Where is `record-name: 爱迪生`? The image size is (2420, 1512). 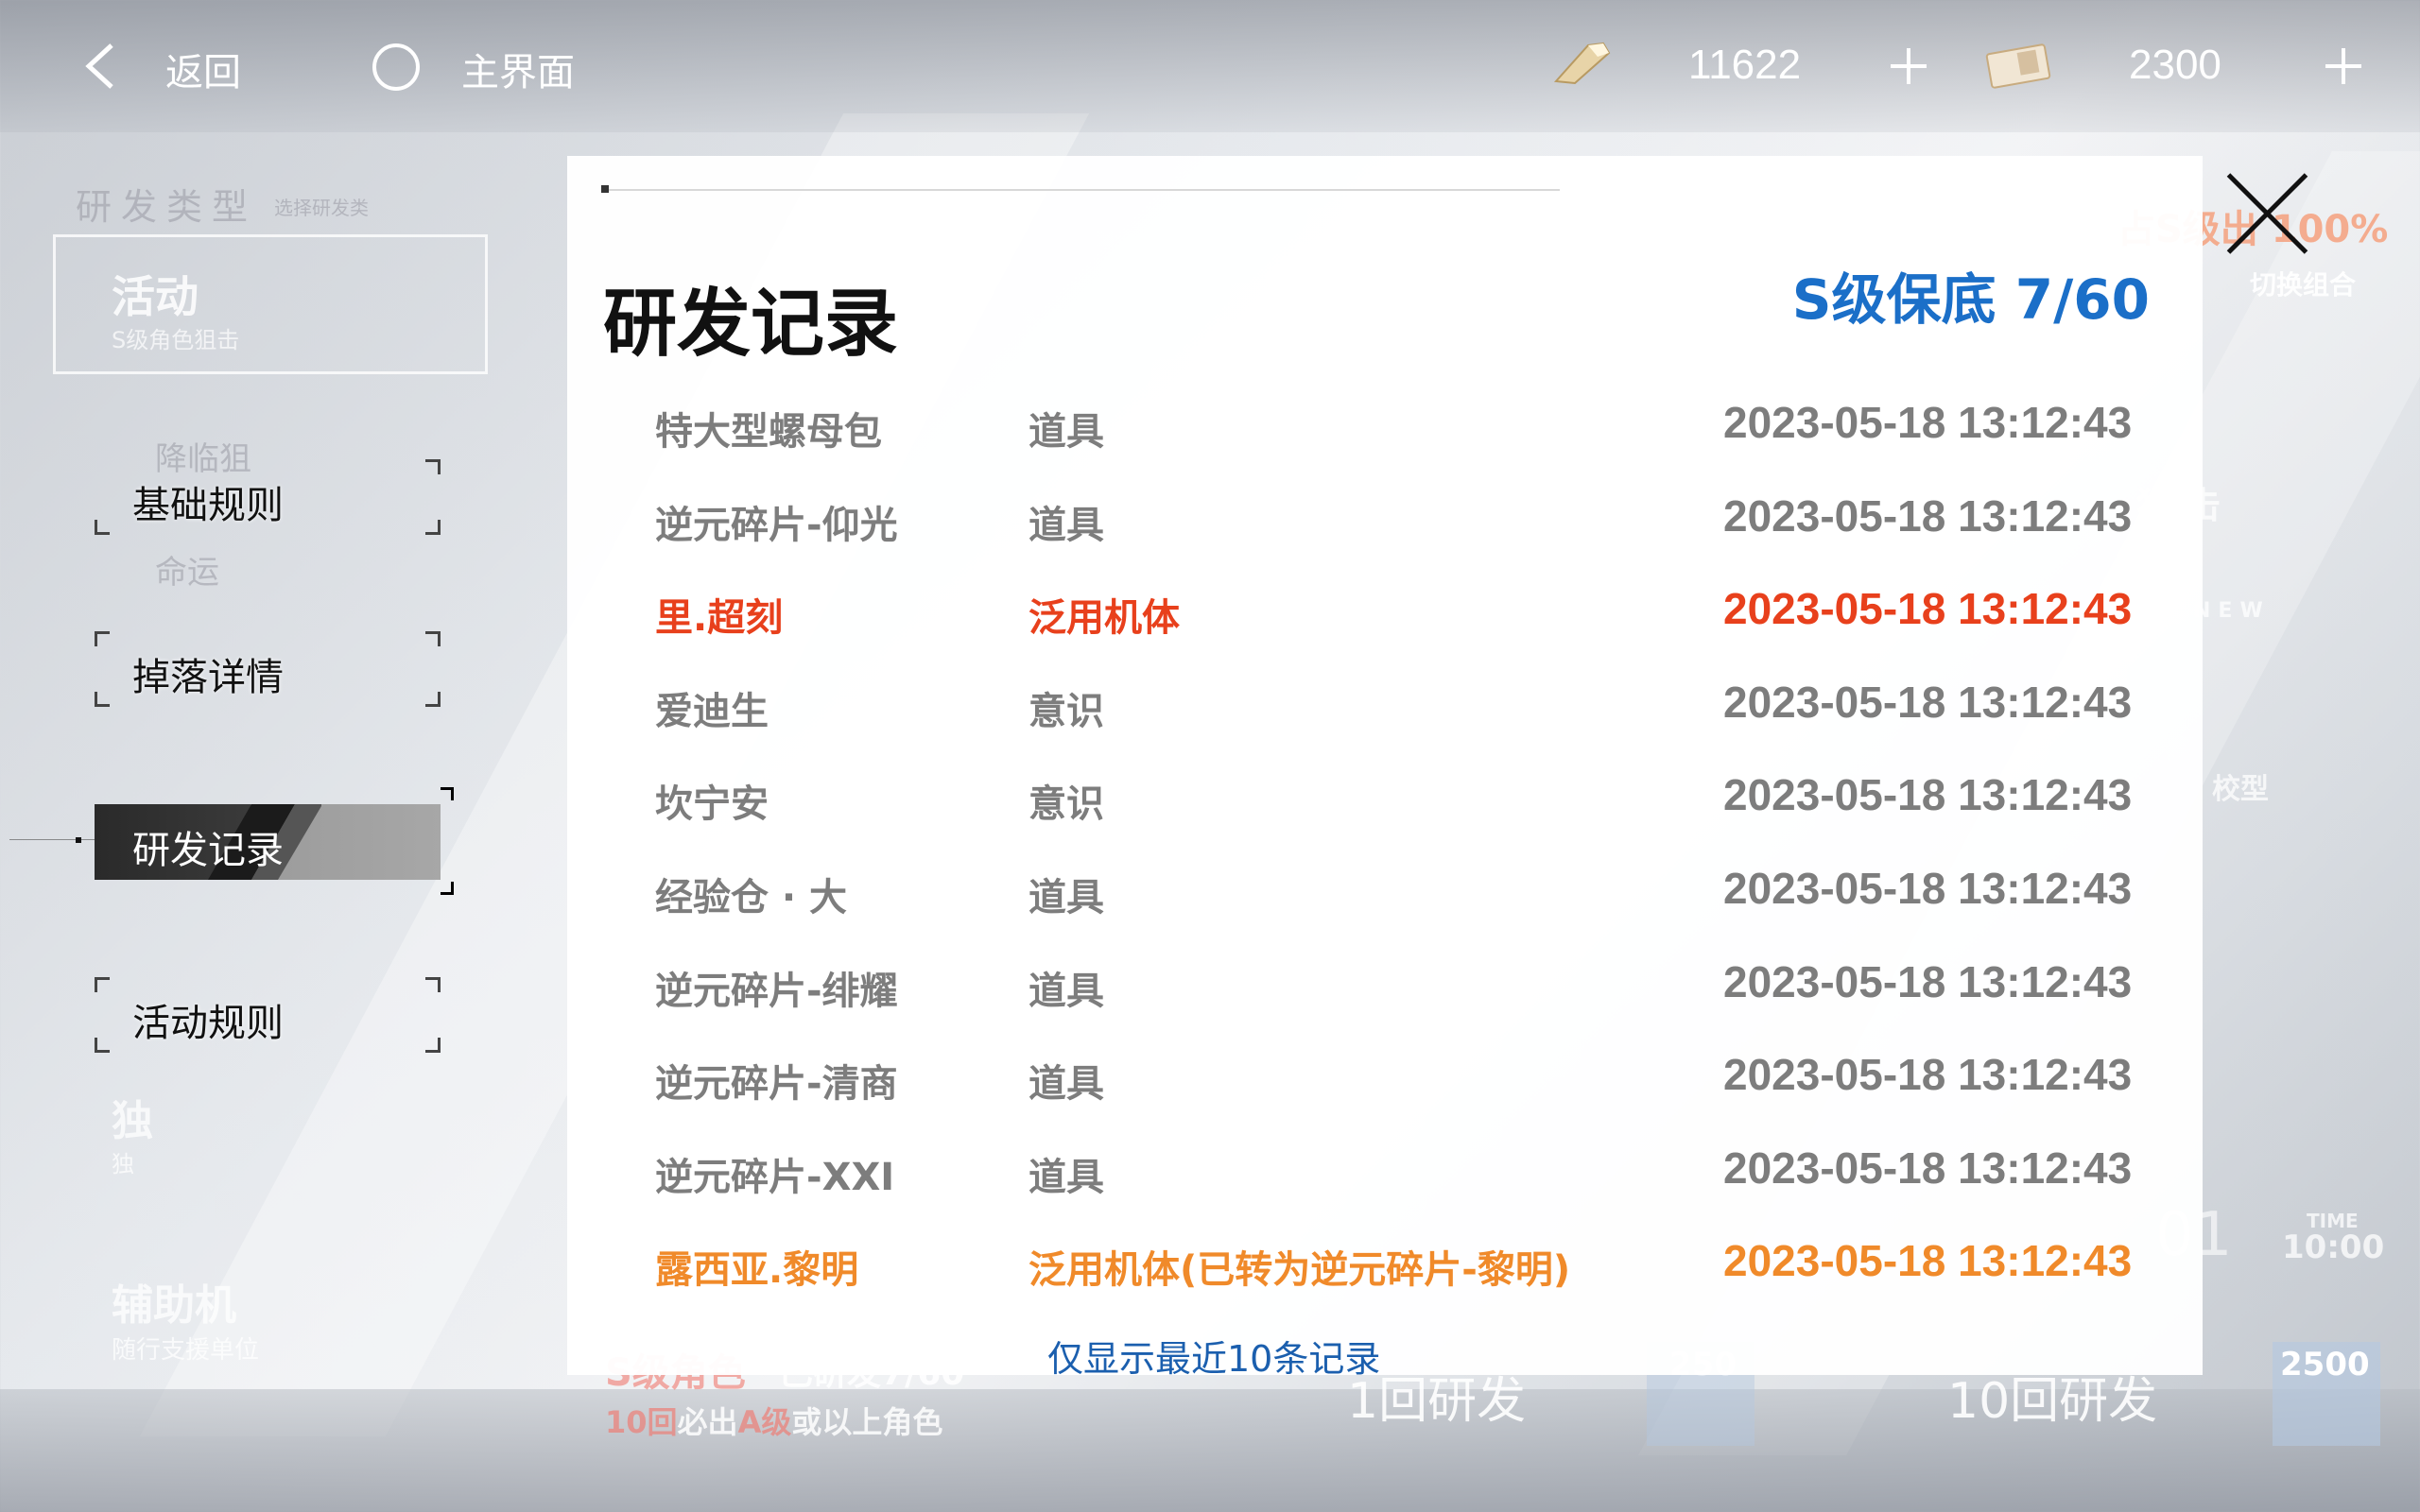 record-name: 爱迪生 is located at coordinates (712, 711).